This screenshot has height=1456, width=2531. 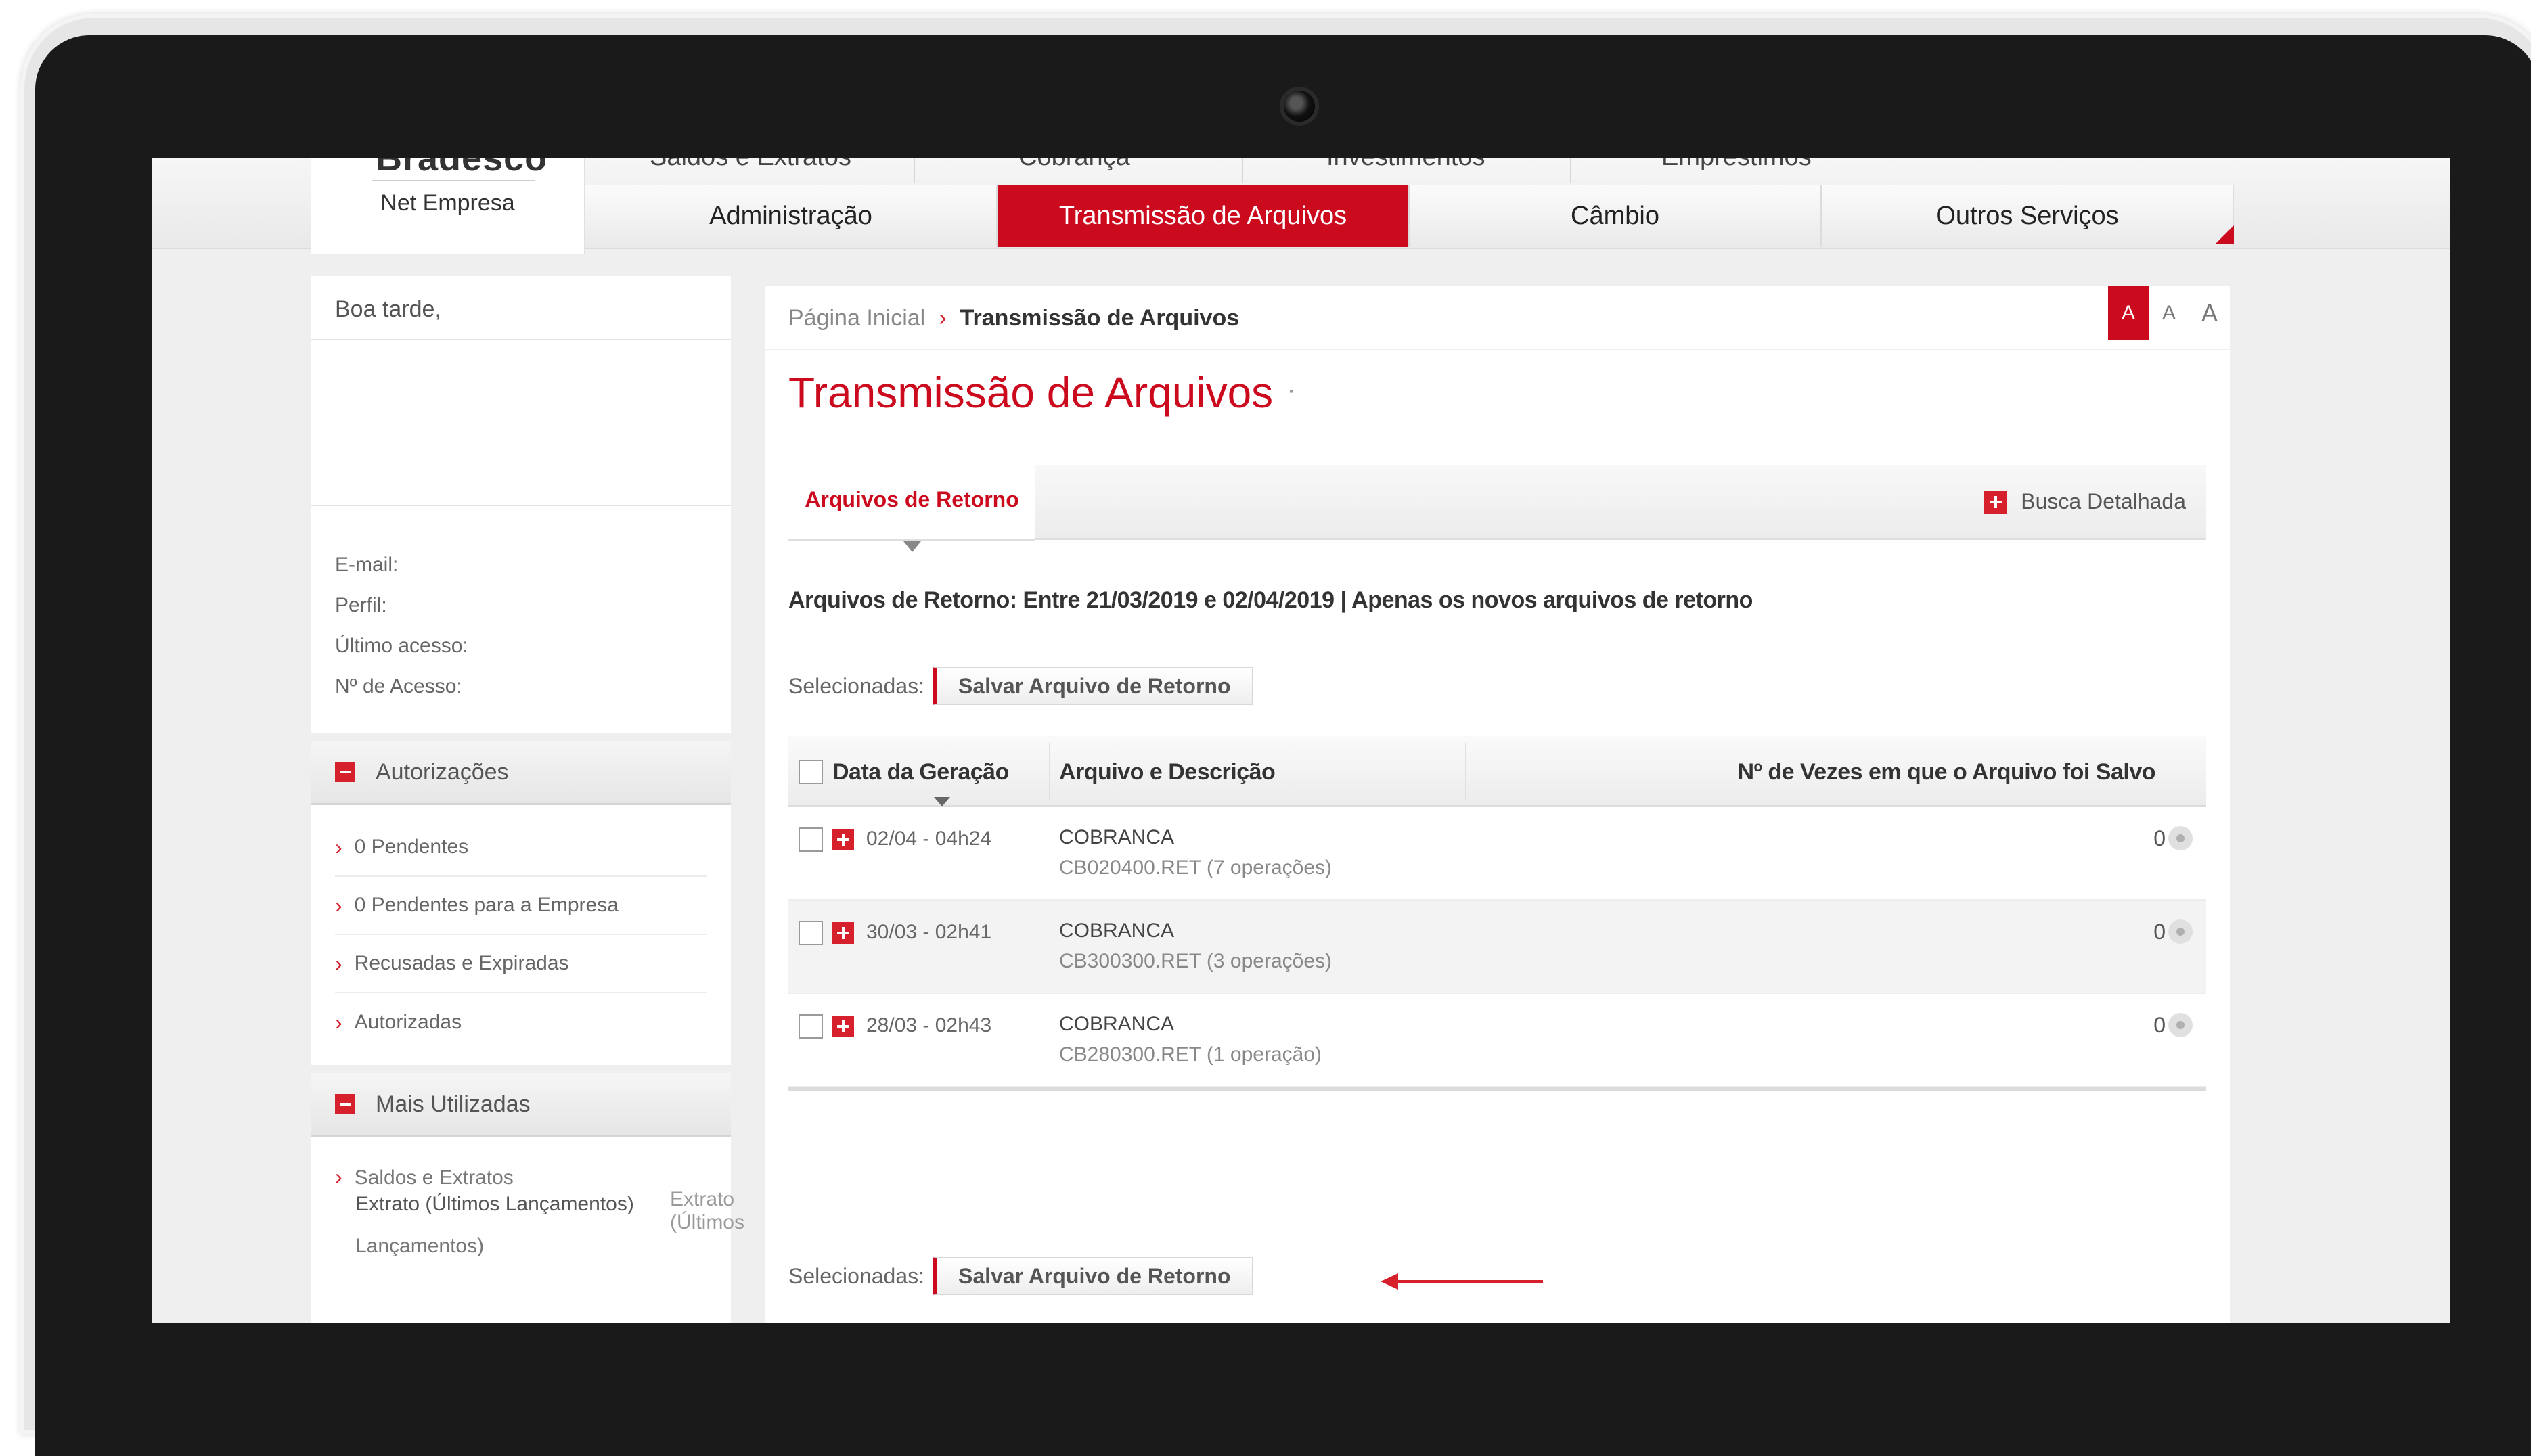 What do you see at coordinates (1497, 506) in the screenshot?
I see `subtab-bar: Arquivos de Retorno Busca Detalhada` at bounding box center [1497, 506].